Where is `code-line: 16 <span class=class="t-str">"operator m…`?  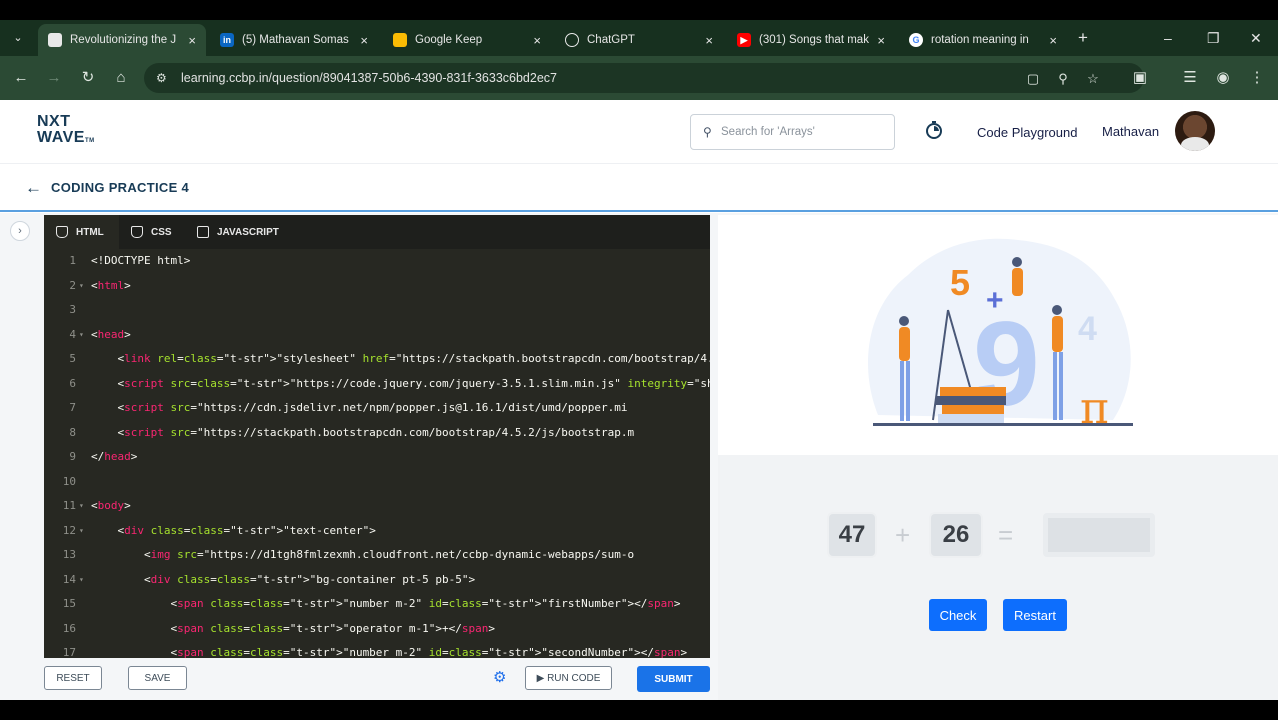
code-line: 16 <span class=class="t-str">"operator m… is located at coordinates (377, 629).